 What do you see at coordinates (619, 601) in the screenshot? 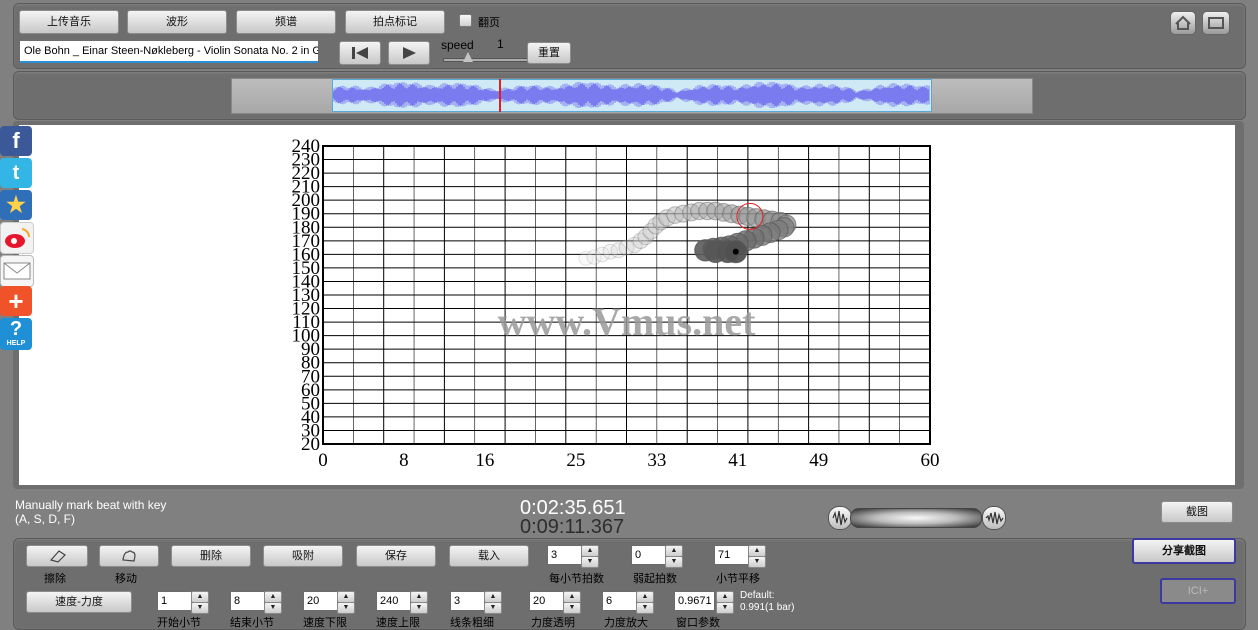
I see `force-scale-input: 6` at bounding box center [619, 601].